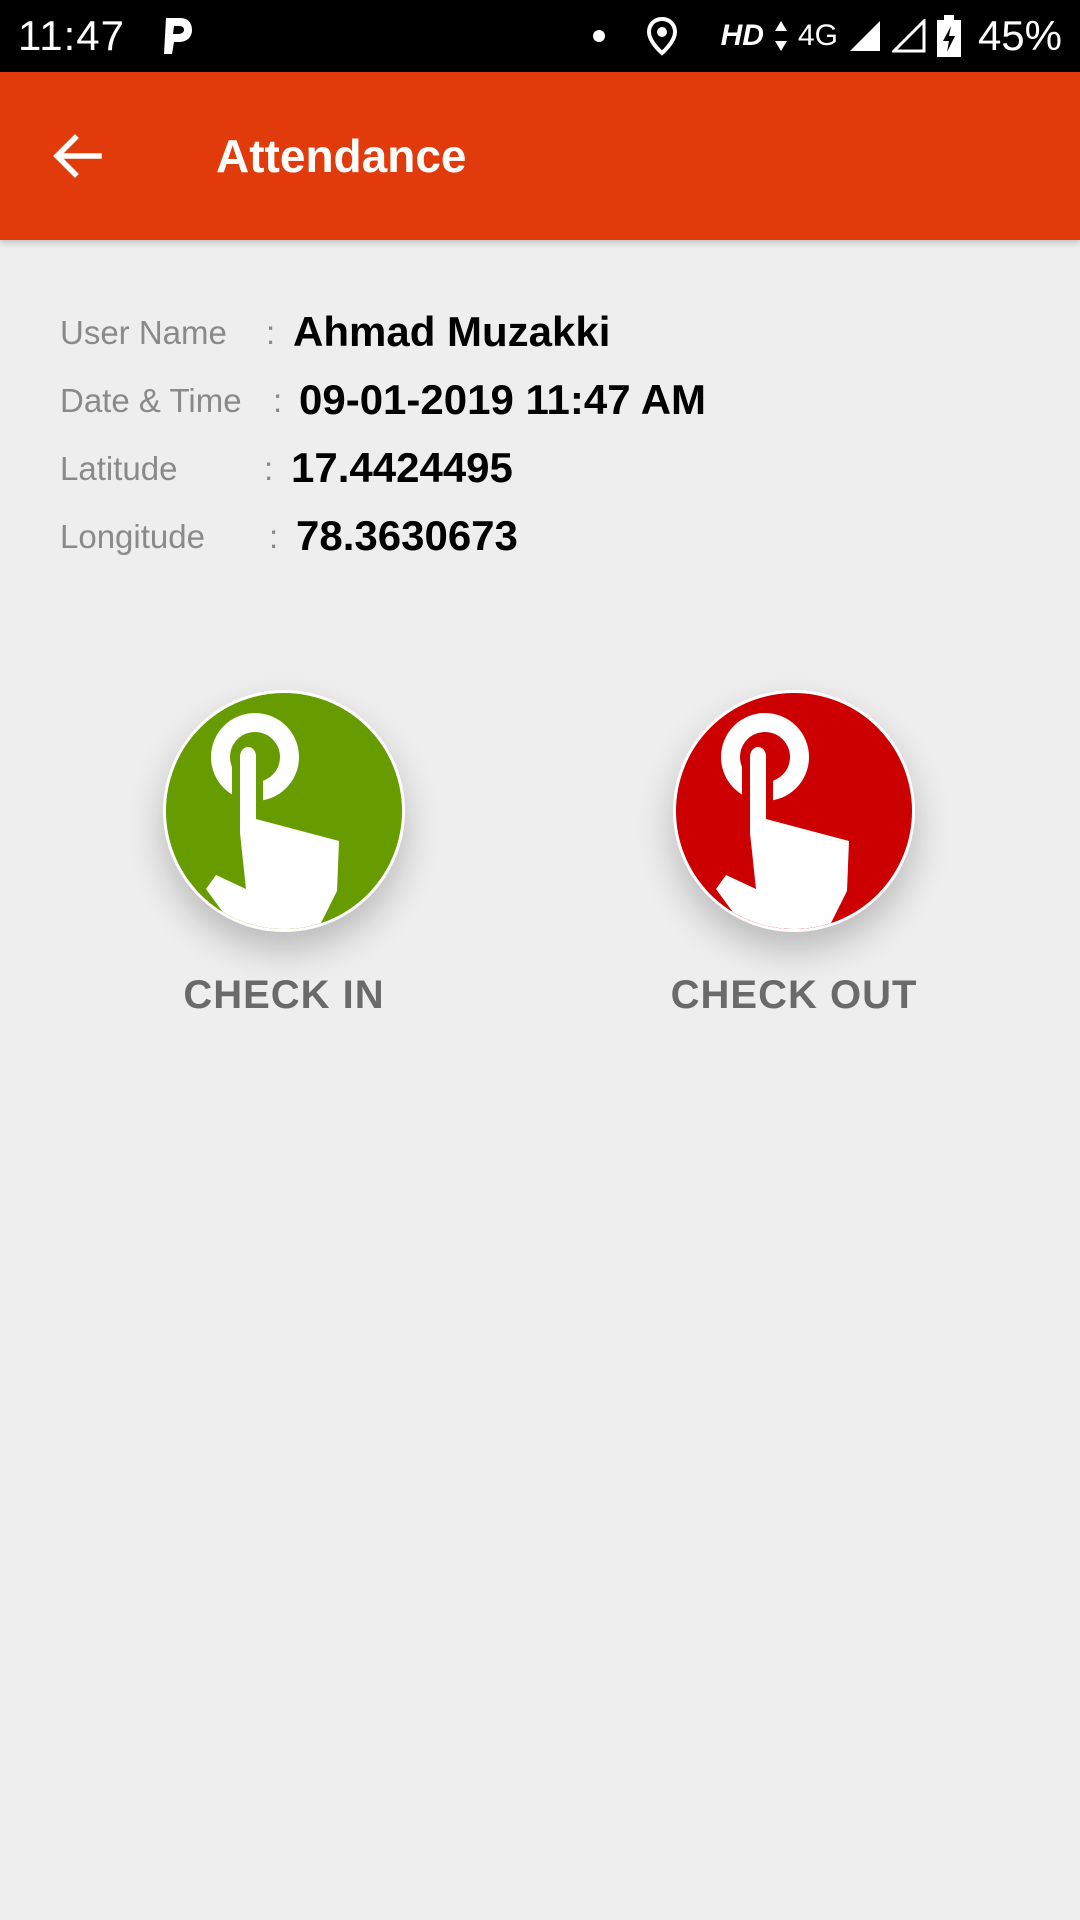 The image size is (1080, 1920). I want to click on info-row-longitude: Longitude : 78.3630673, so click(540, 538).